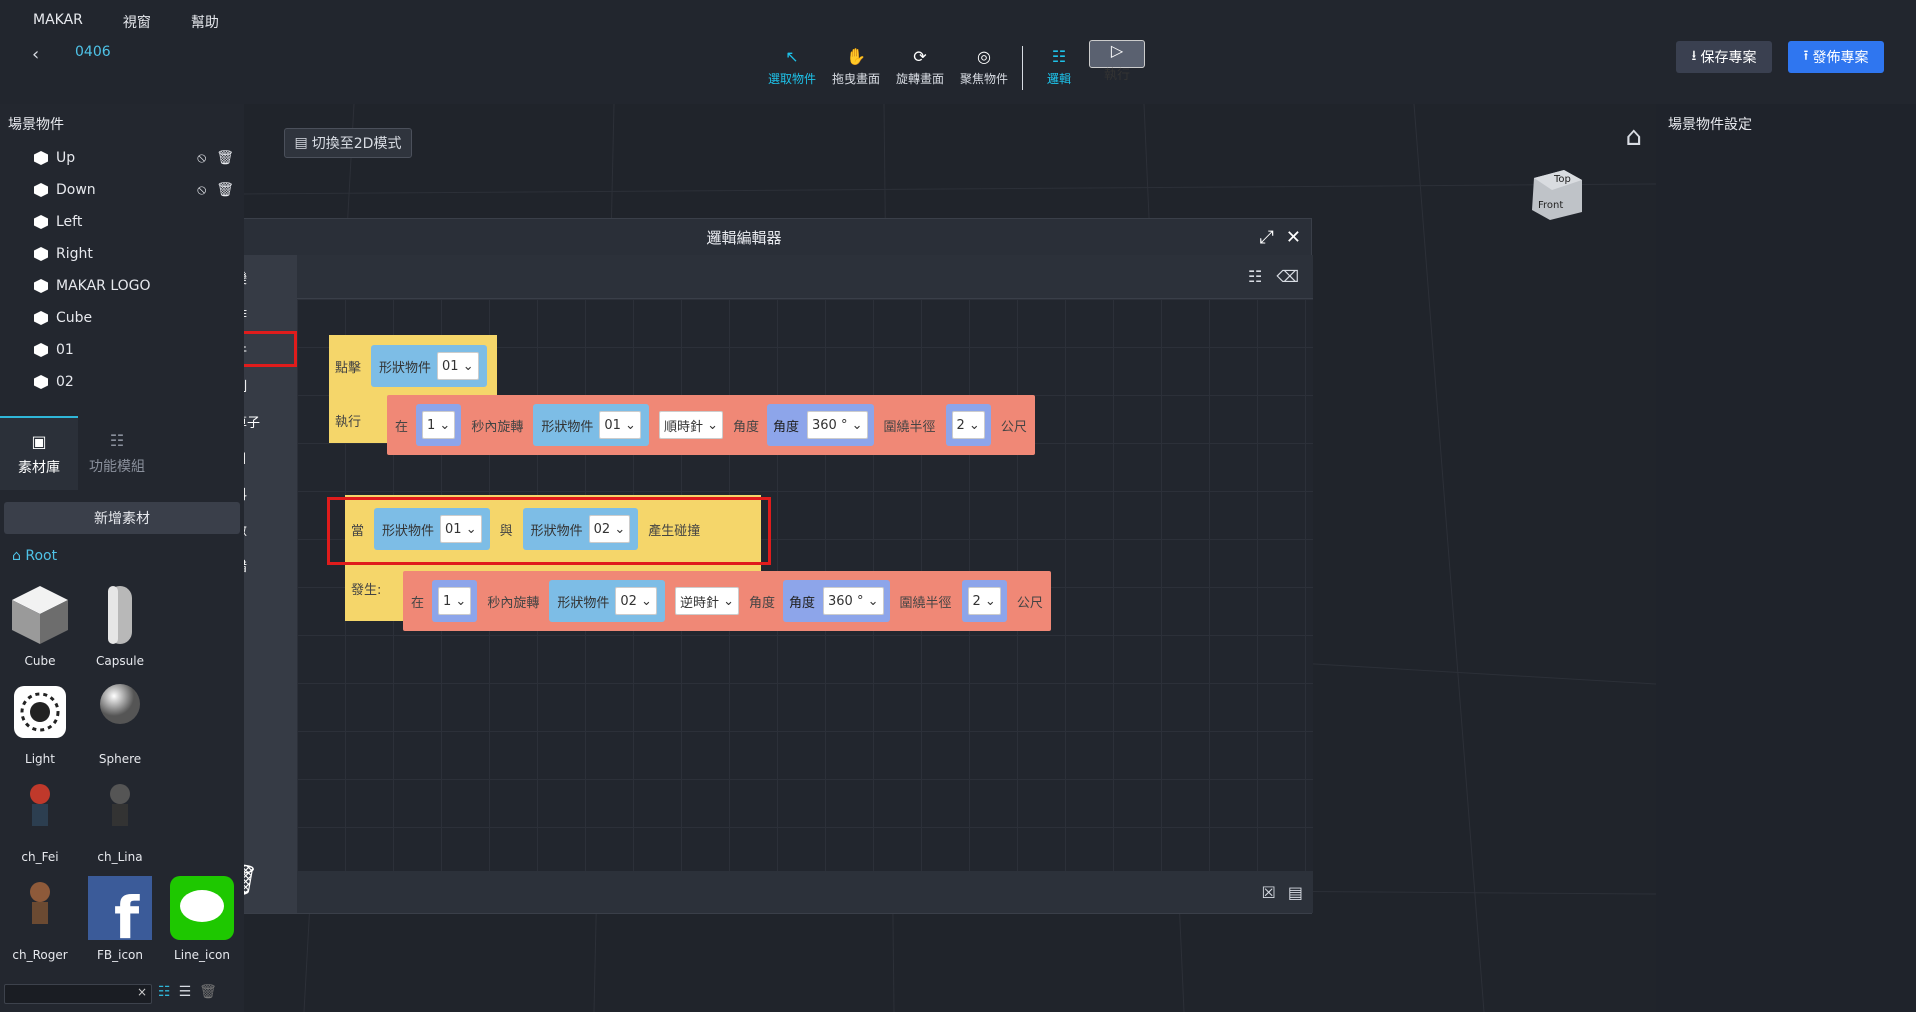 The image size is (1916, 1012). Describe the element at coordinates (120, 625) in the screenshot. I see `asset-item: Capsule` at that location.